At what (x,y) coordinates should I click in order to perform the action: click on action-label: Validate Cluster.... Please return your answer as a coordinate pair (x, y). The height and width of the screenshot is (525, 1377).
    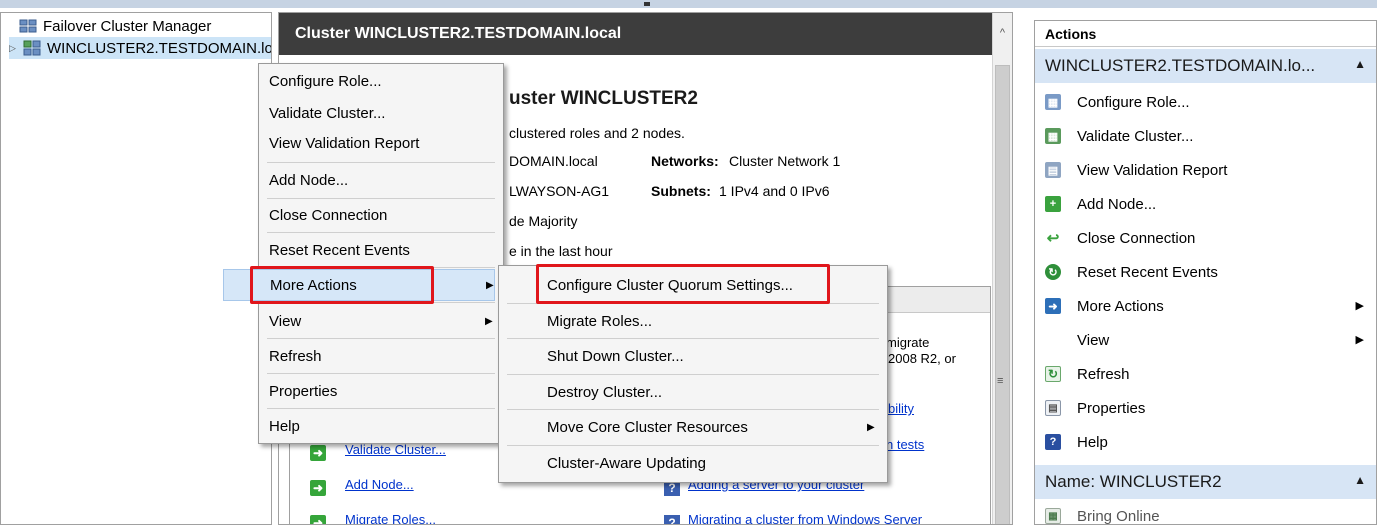
    Looking at the image, I should click on (1135, 136).